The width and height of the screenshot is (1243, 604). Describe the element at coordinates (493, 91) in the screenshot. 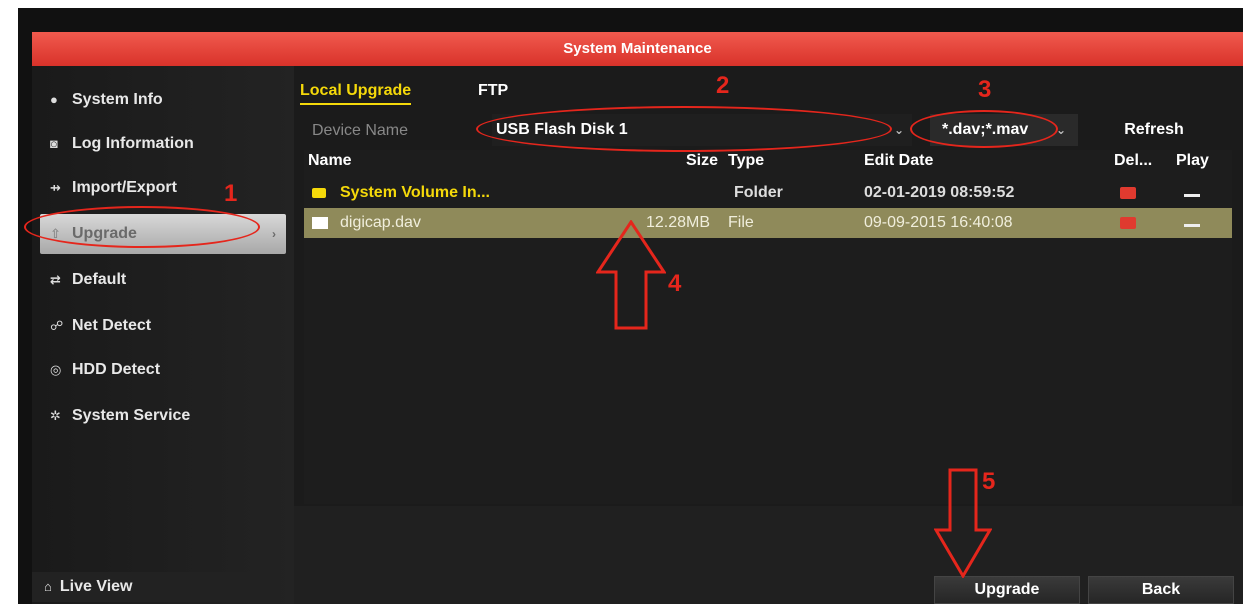

I see `tab-ftp: FTP` at that location.